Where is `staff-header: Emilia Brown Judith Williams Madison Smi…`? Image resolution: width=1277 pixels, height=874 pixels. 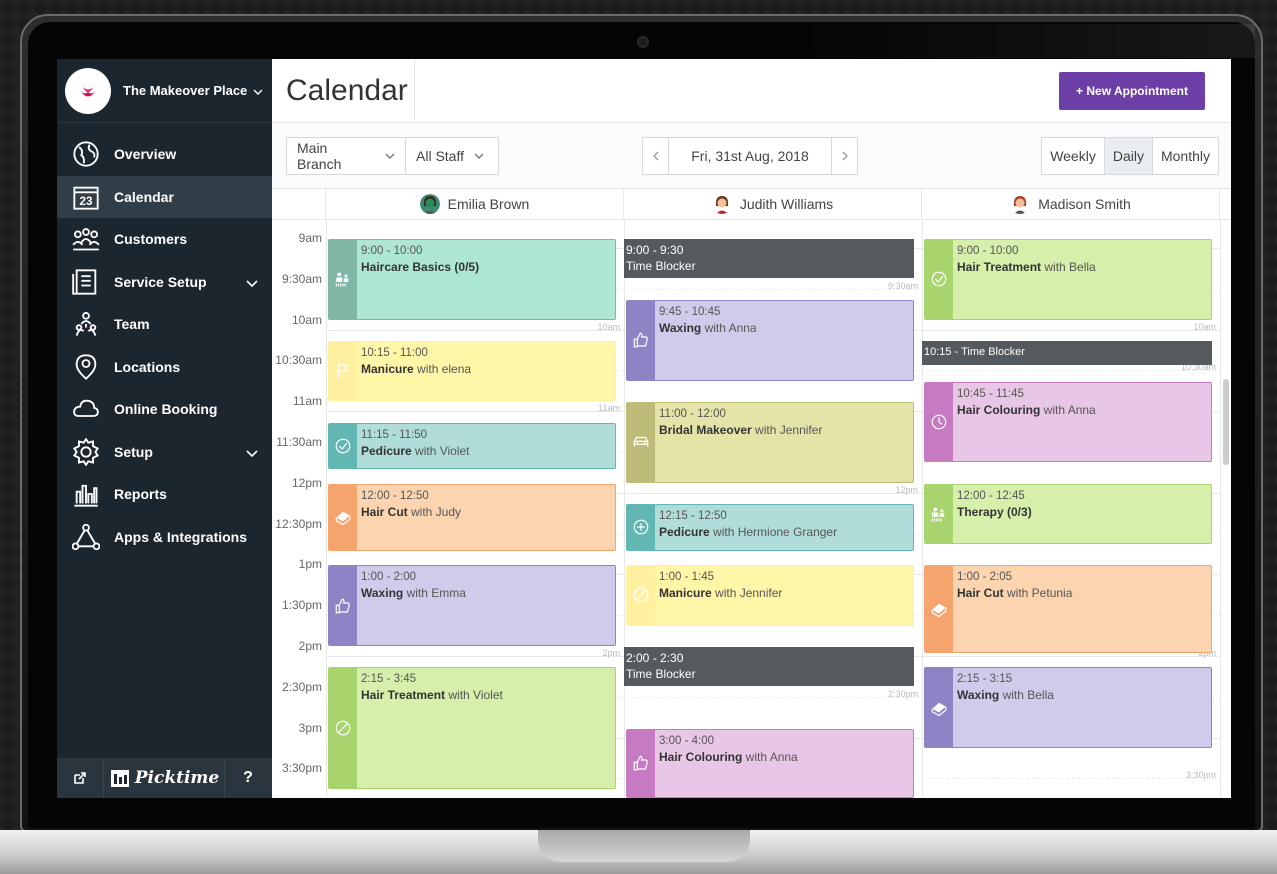
staff-header: Emilia Brown Judith Williams Madison Smi… is located at coordinates (751, 204).